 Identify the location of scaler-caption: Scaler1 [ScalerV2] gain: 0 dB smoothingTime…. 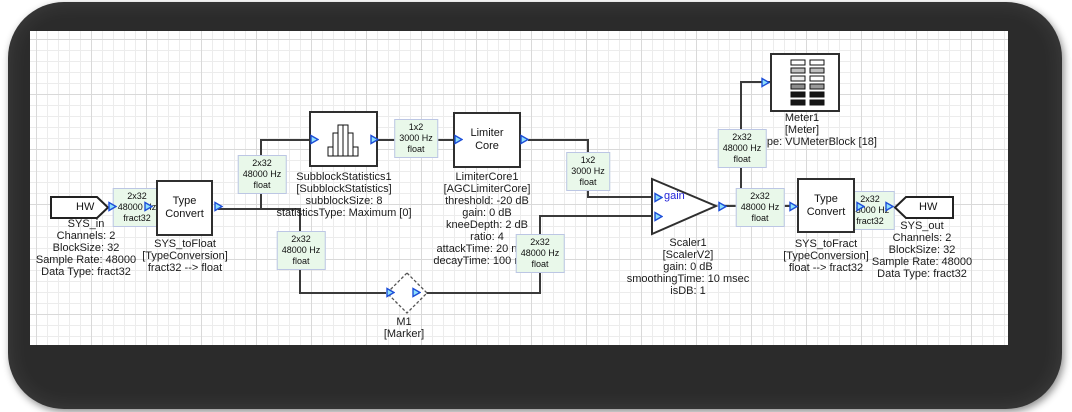
(688, 267).